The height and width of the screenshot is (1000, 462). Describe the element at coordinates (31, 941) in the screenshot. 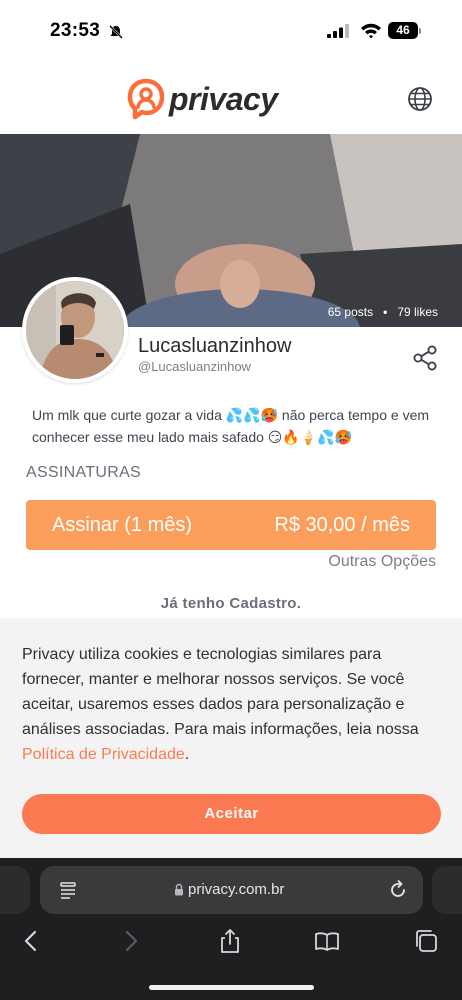

I see `back-icon` at that location.